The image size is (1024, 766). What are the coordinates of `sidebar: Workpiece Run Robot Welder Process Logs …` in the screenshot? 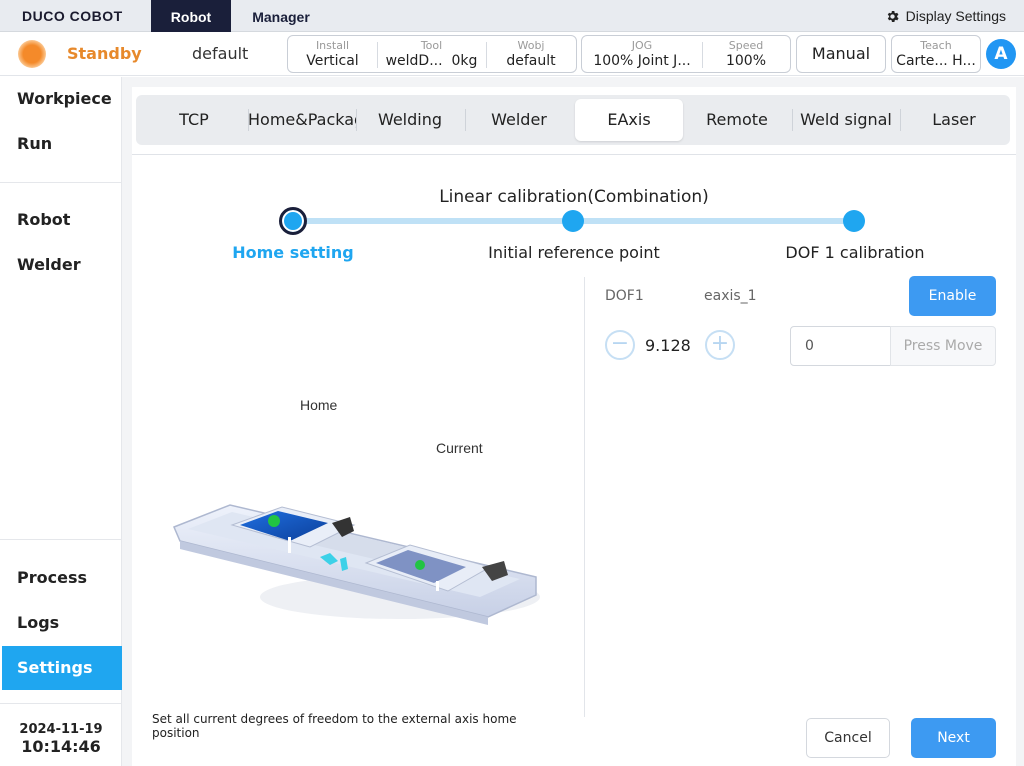 It's located at (61, 421).